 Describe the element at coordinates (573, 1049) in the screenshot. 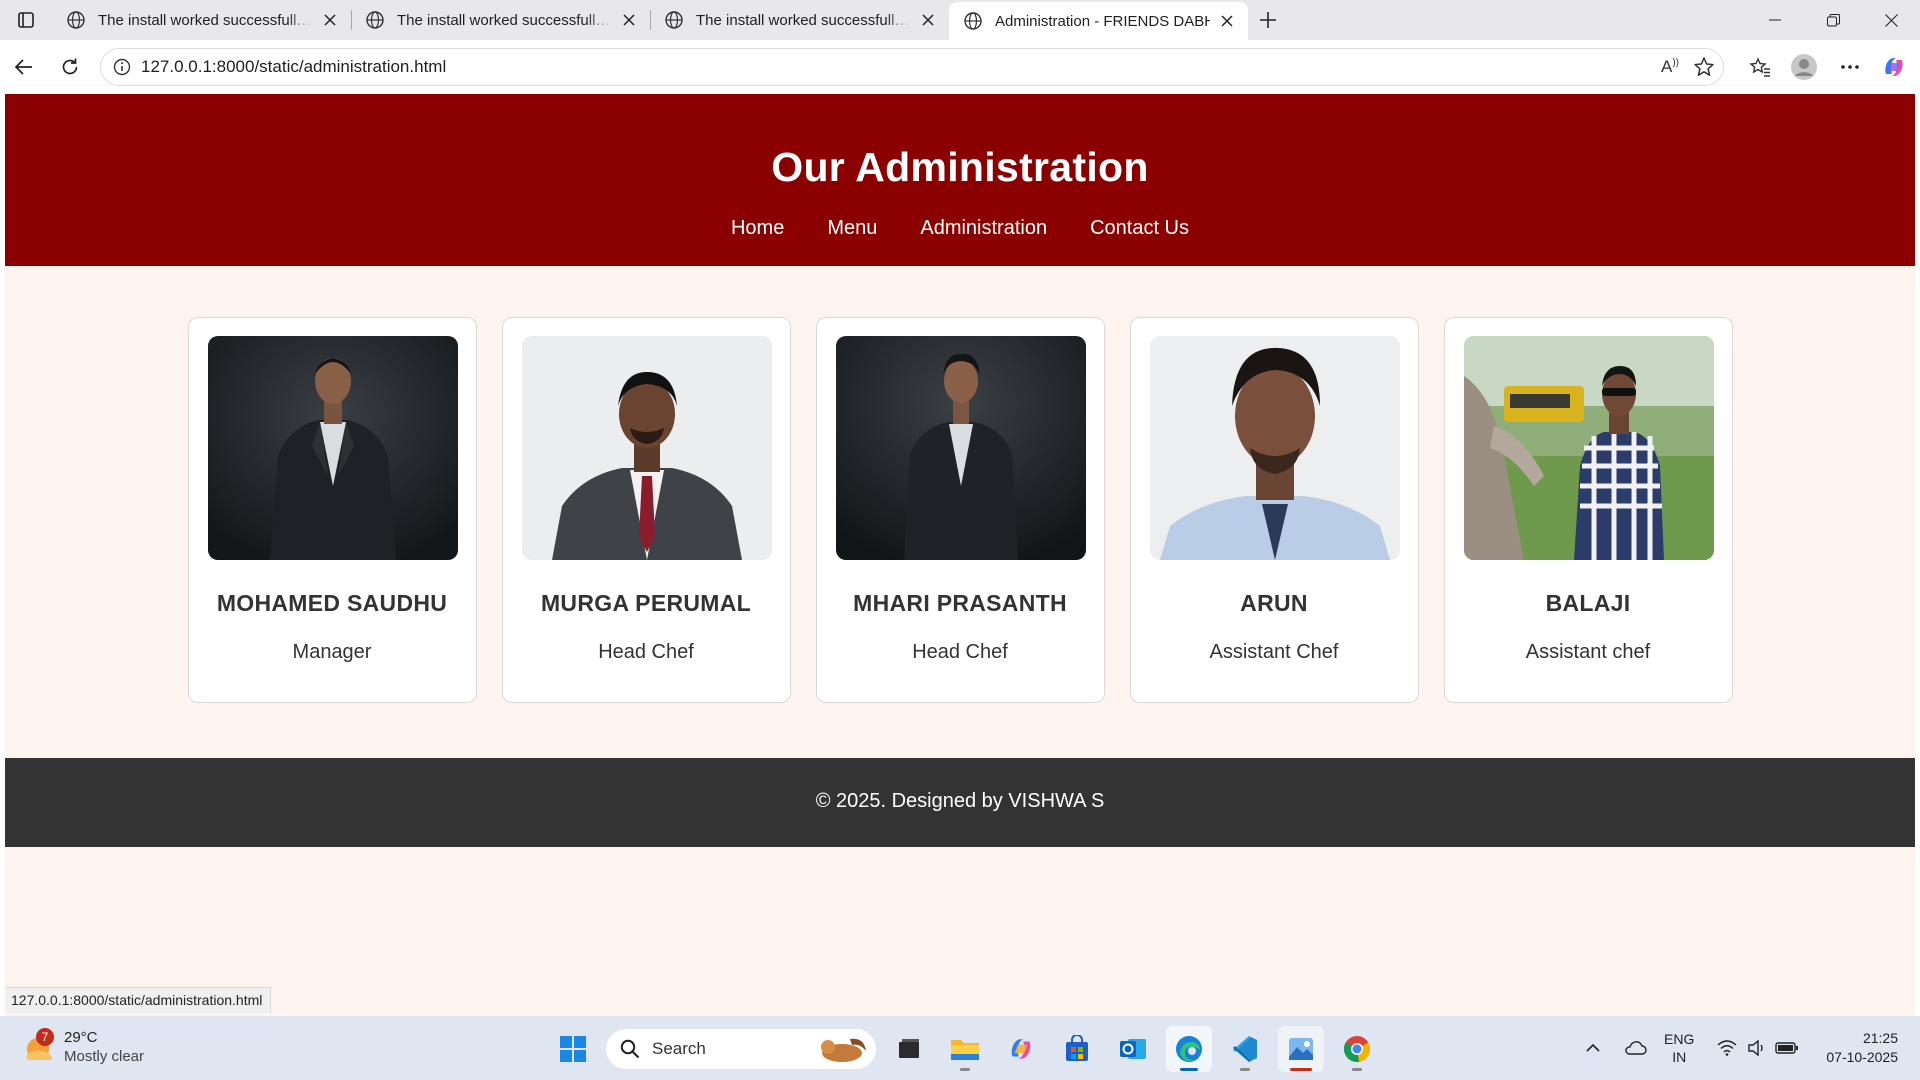

I see `start-button` at that location.